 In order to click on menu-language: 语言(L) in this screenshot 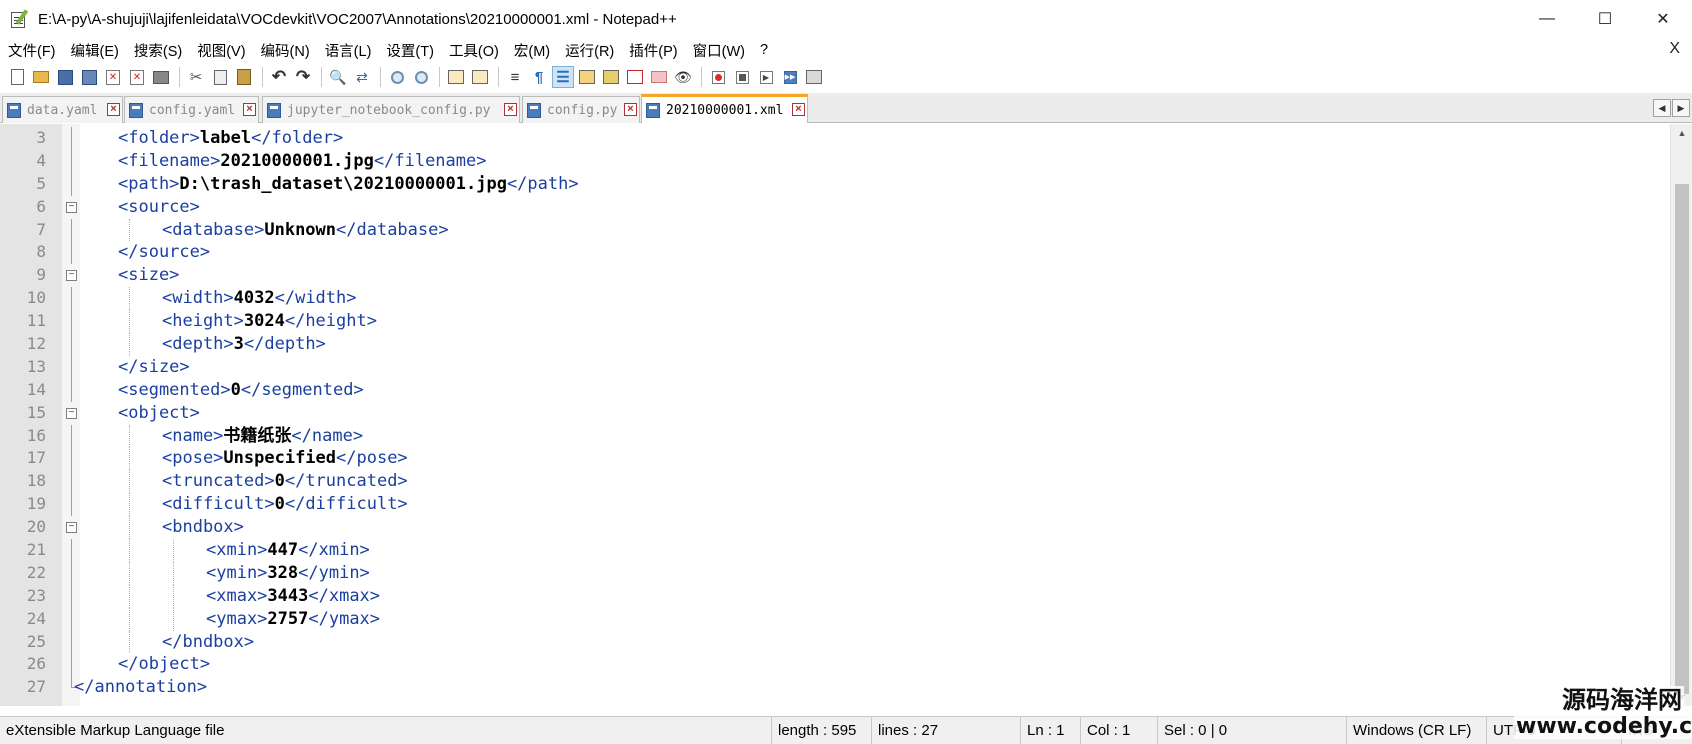, I will do `click(348, 50)`.